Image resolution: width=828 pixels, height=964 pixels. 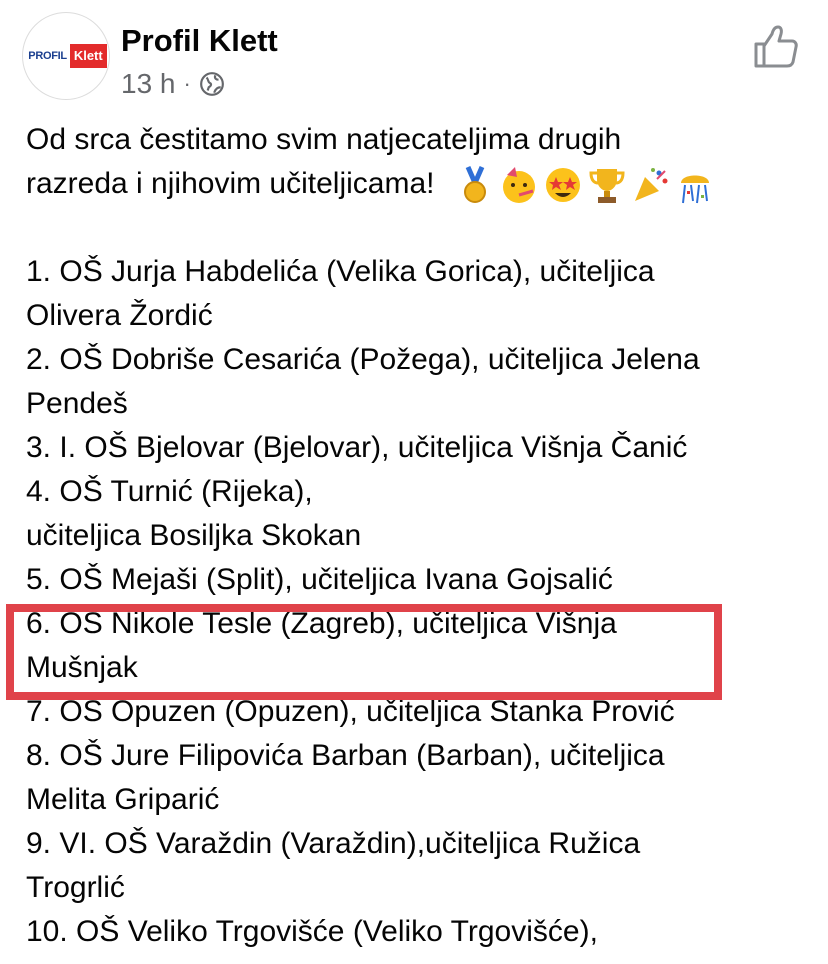 I want to click on intro-line-2: razreda i njihovim učiteljicama!, so click(x=421, y=184).